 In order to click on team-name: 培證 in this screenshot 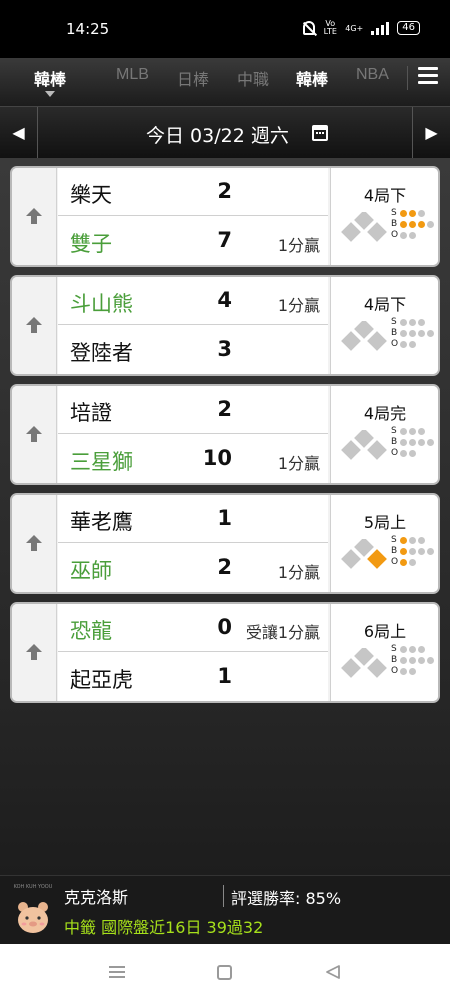, I will do `click(91, 413)`.